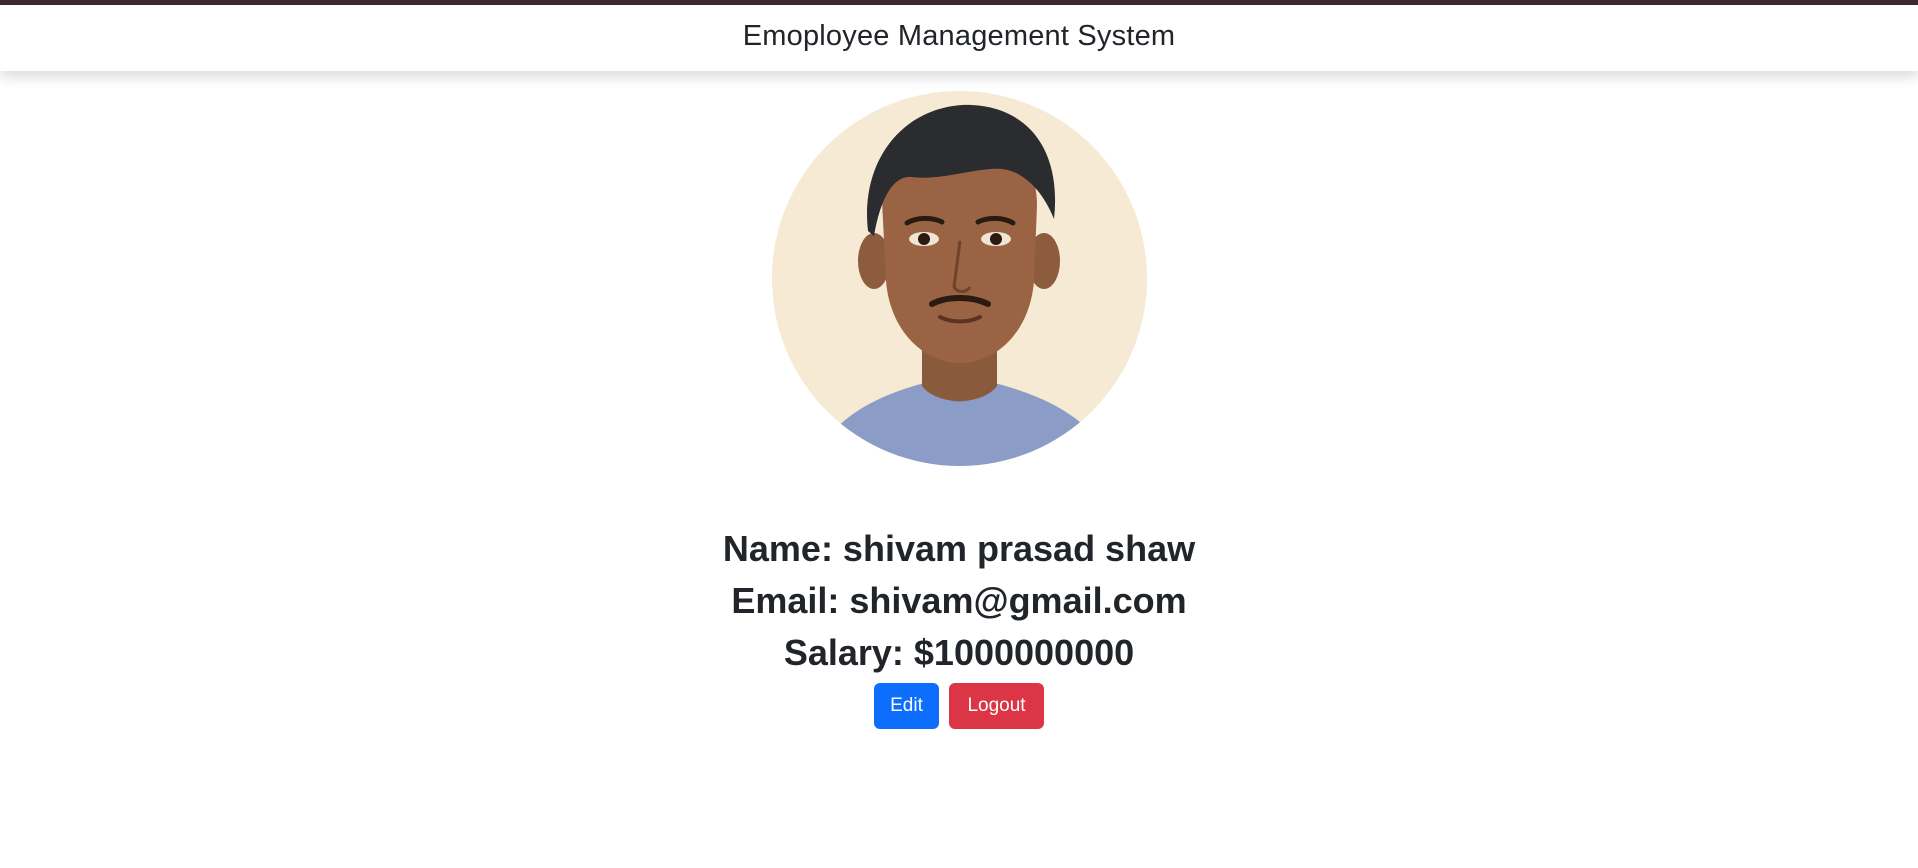 This screenshot has width=1918, height=868. Describe the element at coordinates (959, 548) in the screenshot. I see `employee-name: Name: shivam prasad shaw` at that location.